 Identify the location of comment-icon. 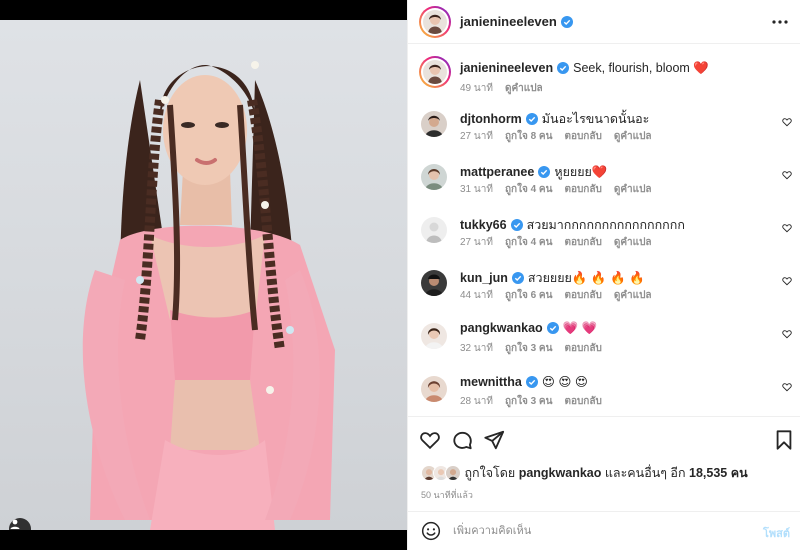
(462, 440).